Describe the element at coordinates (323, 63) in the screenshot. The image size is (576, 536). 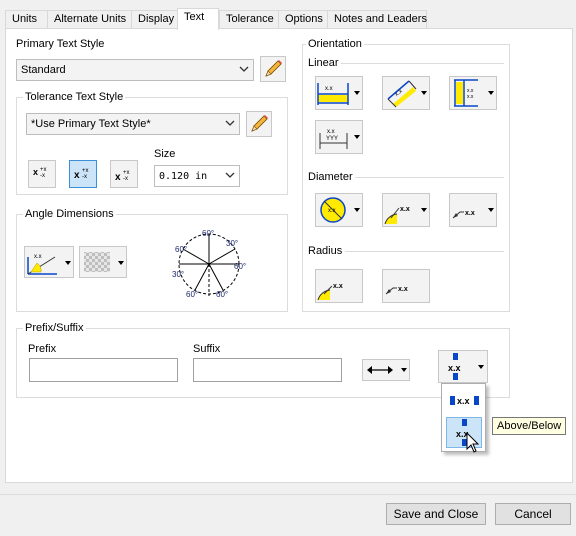
I see `linear-label: Linear` at that location.